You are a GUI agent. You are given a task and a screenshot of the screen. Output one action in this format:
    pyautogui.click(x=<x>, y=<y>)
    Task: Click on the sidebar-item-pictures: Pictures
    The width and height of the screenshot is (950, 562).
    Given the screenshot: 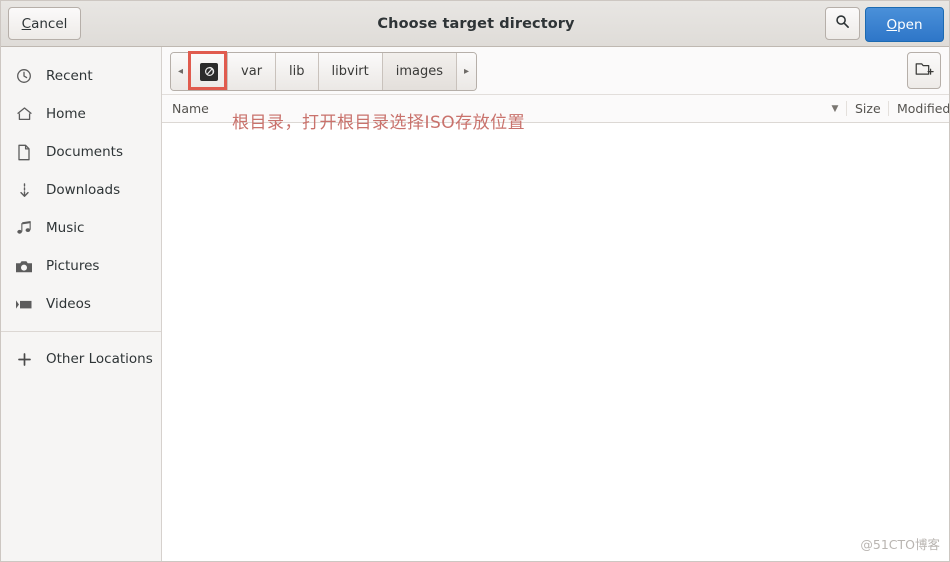 What is the action you would take?
    pyautogui.click(x=81, y=266)
    